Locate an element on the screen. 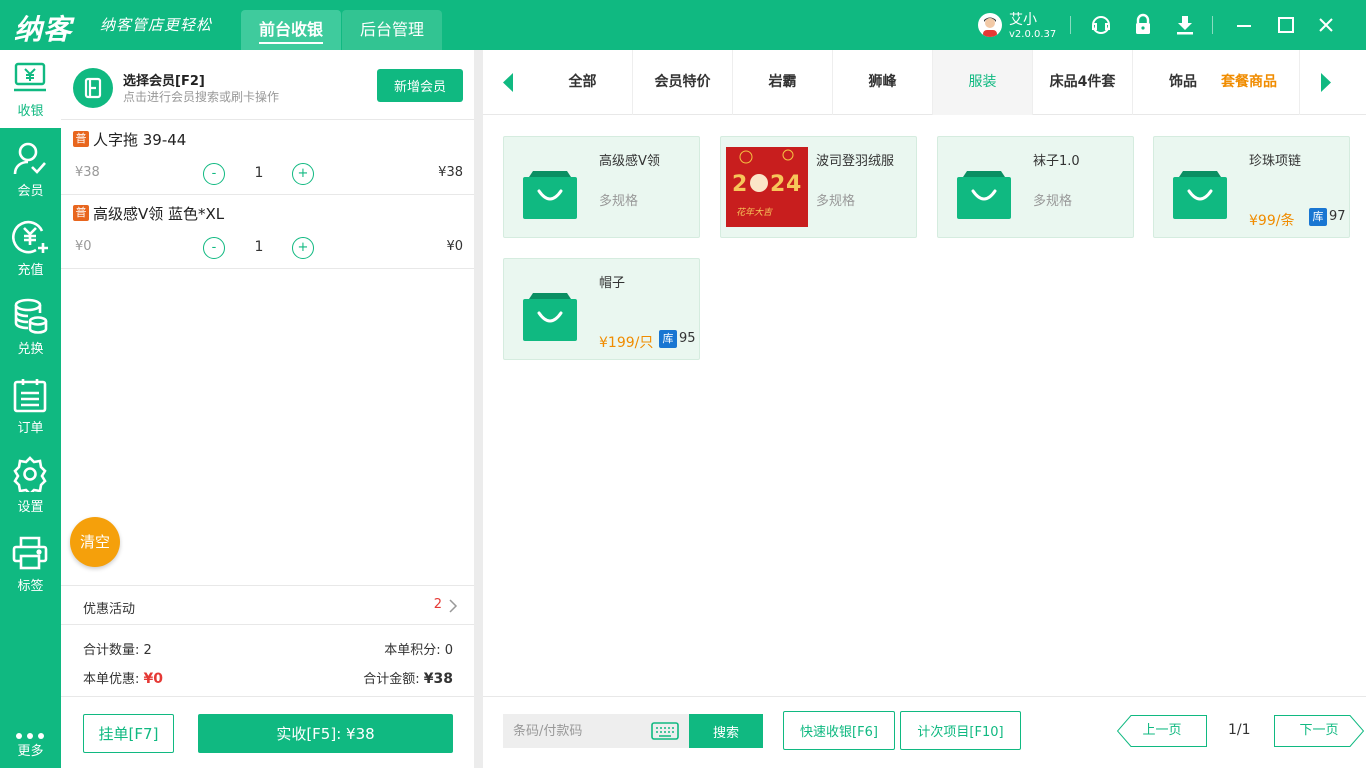 Image resolution: width=1366 pixels, height=768 pixels. user-name: 艾小 is located at coordinates (1023, 20).